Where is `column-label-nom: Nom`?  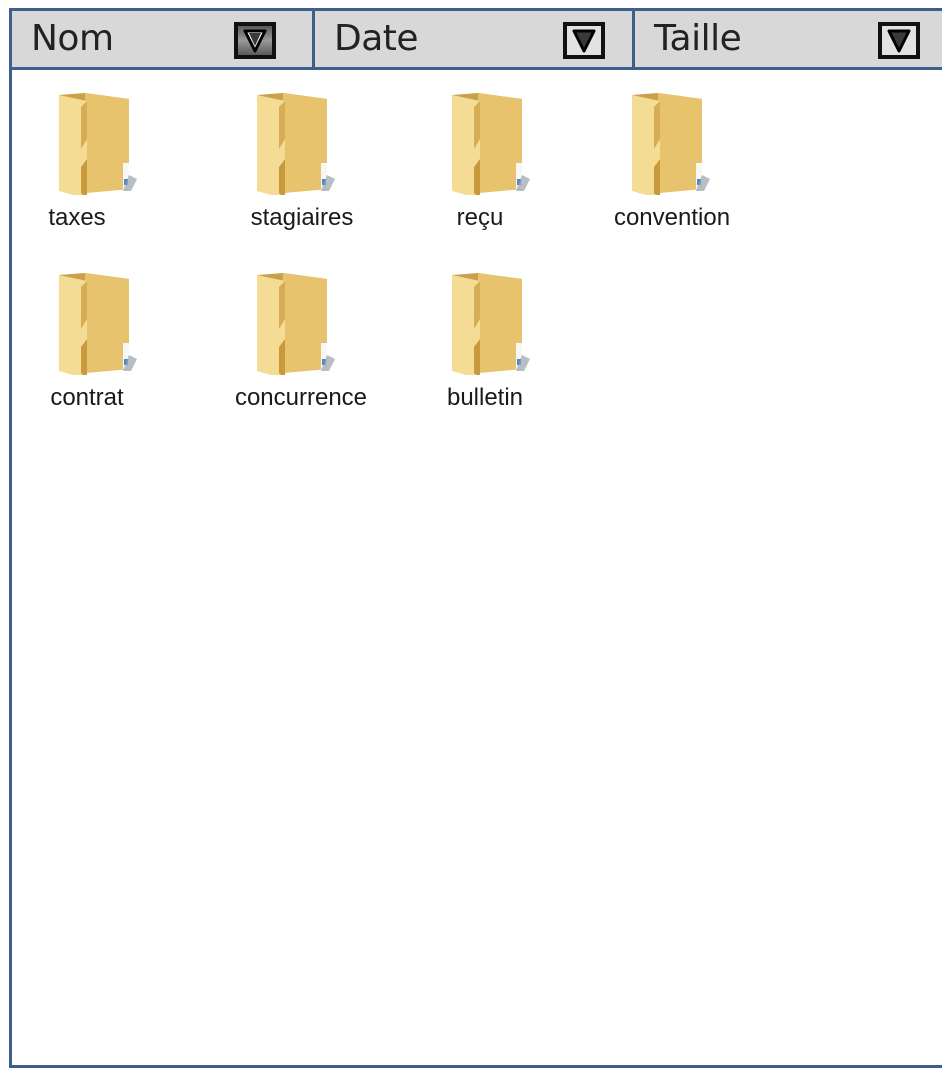
column-label-nom: Nom is located at coordinates (72, 38).